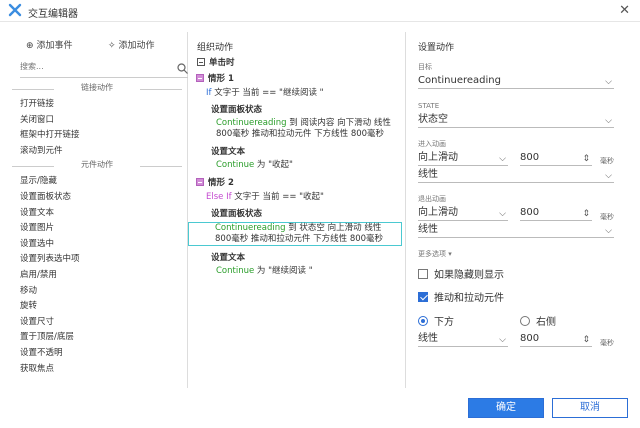  Describe the element at coordinates (525, 321) in the screenshot. I see `radio-icon` at that location.